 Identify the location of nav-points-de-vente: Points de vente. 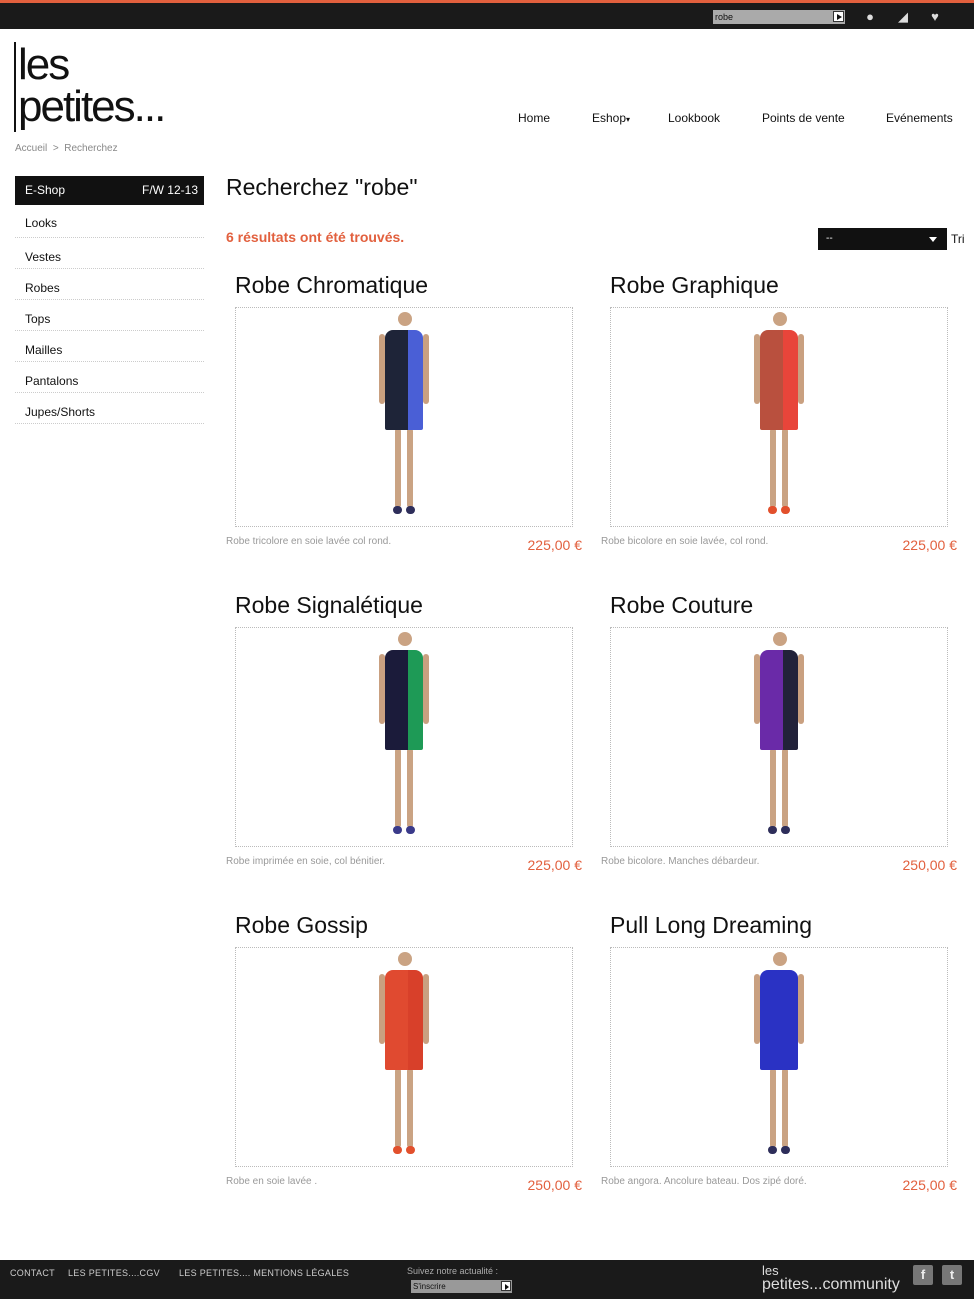
(803, 118).